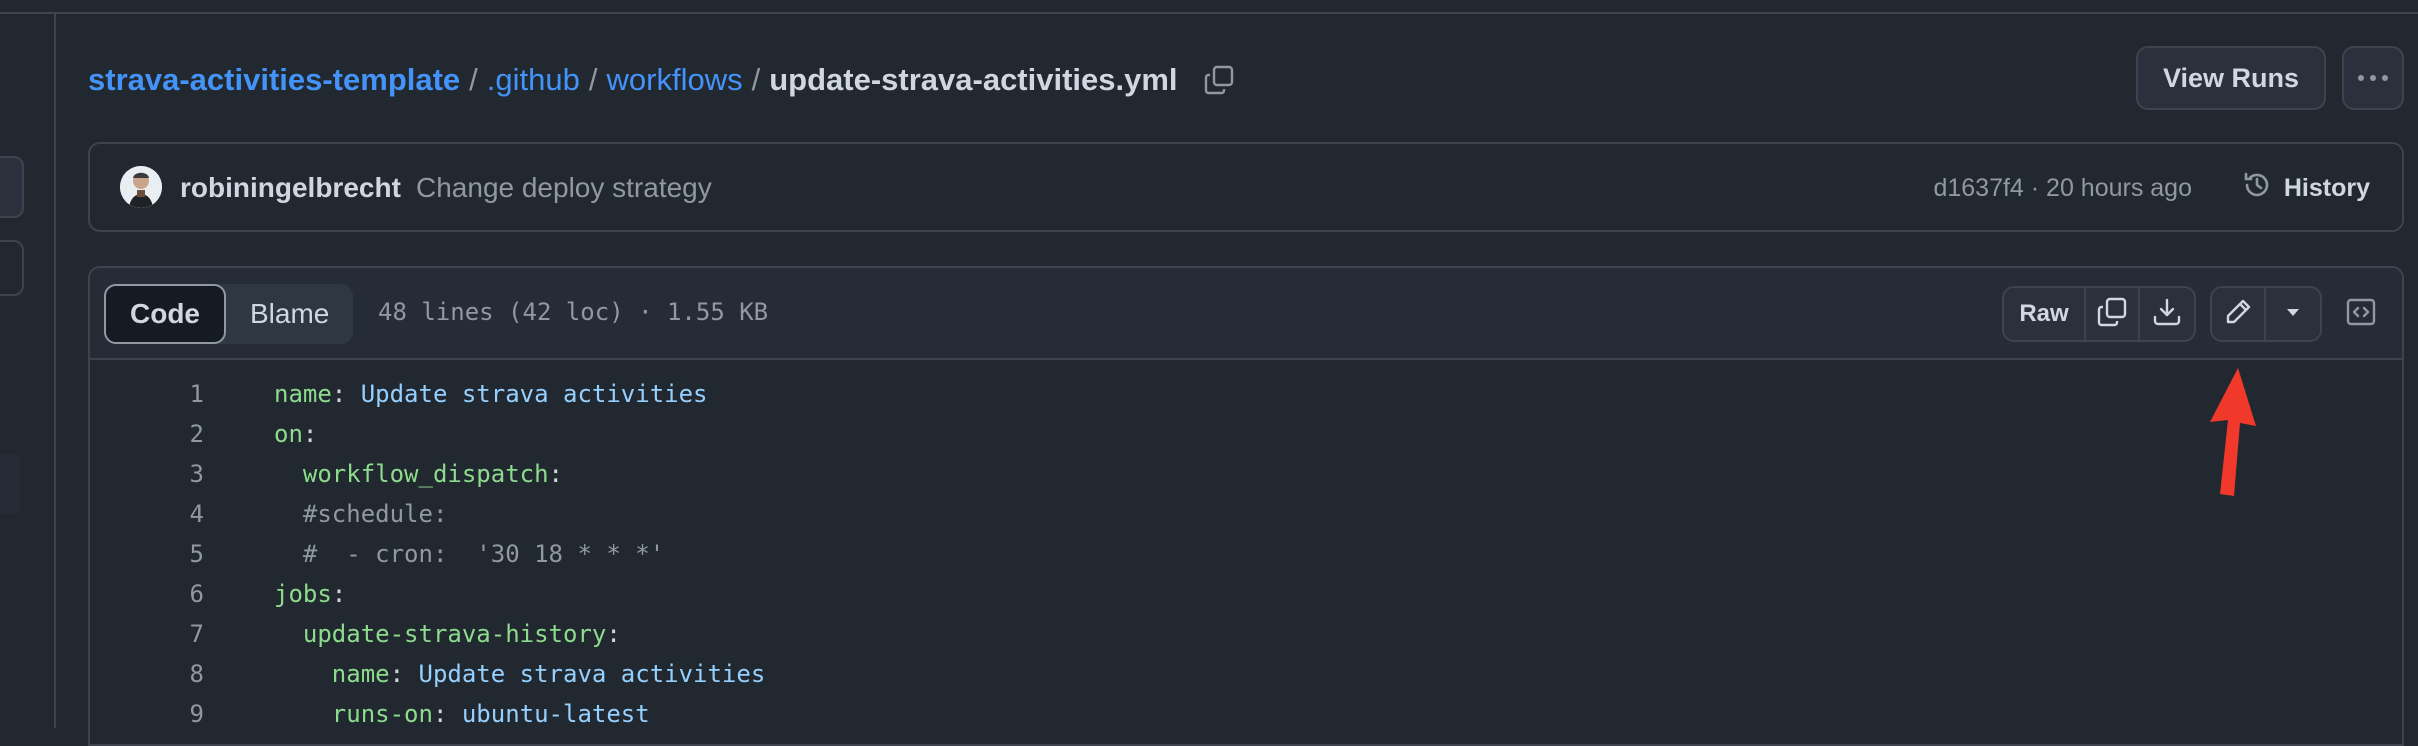 The image size is (2418, 746). I want to click on history-icon, so click(2257, 188).